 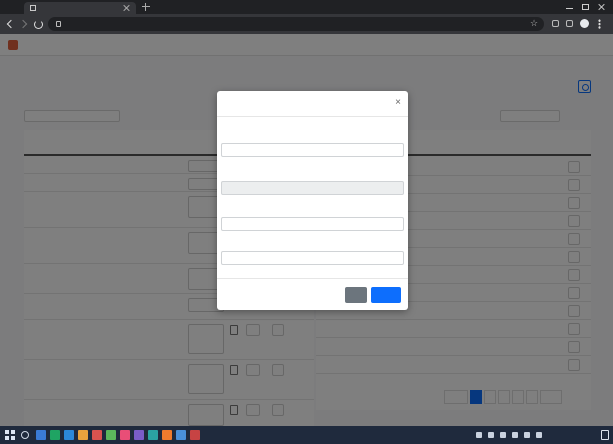 I want to click on profile-avatar-icon, so click(x=584, y=23).